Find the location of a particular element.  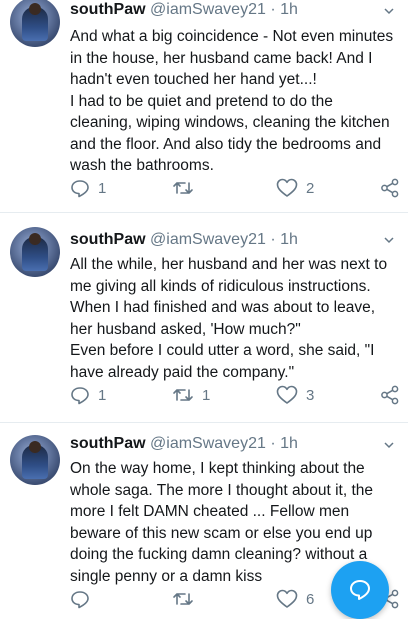

tweet-line: wash the bathrooms. is located at coordinates (142, 165).